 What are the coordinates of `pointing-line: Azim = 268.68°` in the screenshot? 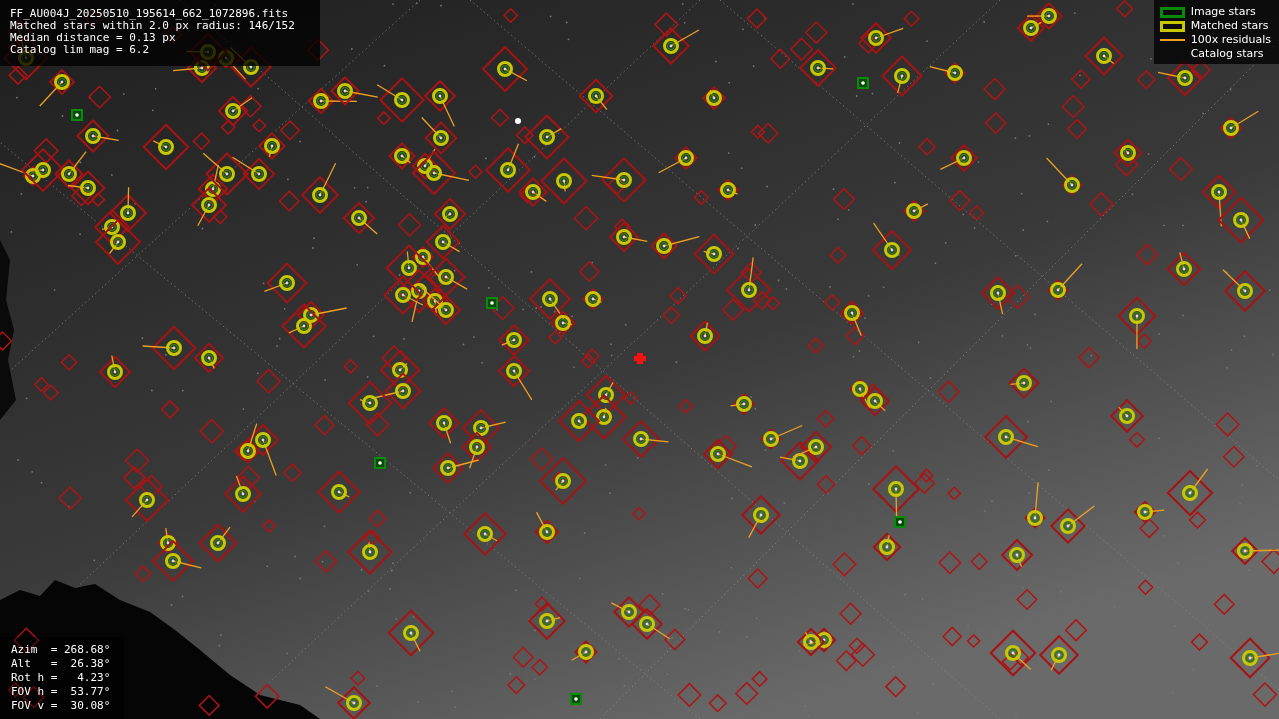 It's located at (61, 650).